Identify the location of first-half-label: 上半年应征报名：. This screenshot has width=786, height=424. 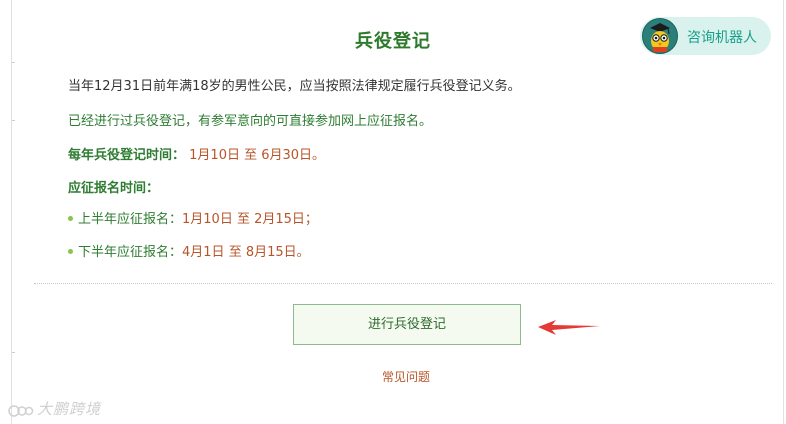
(130, 219).